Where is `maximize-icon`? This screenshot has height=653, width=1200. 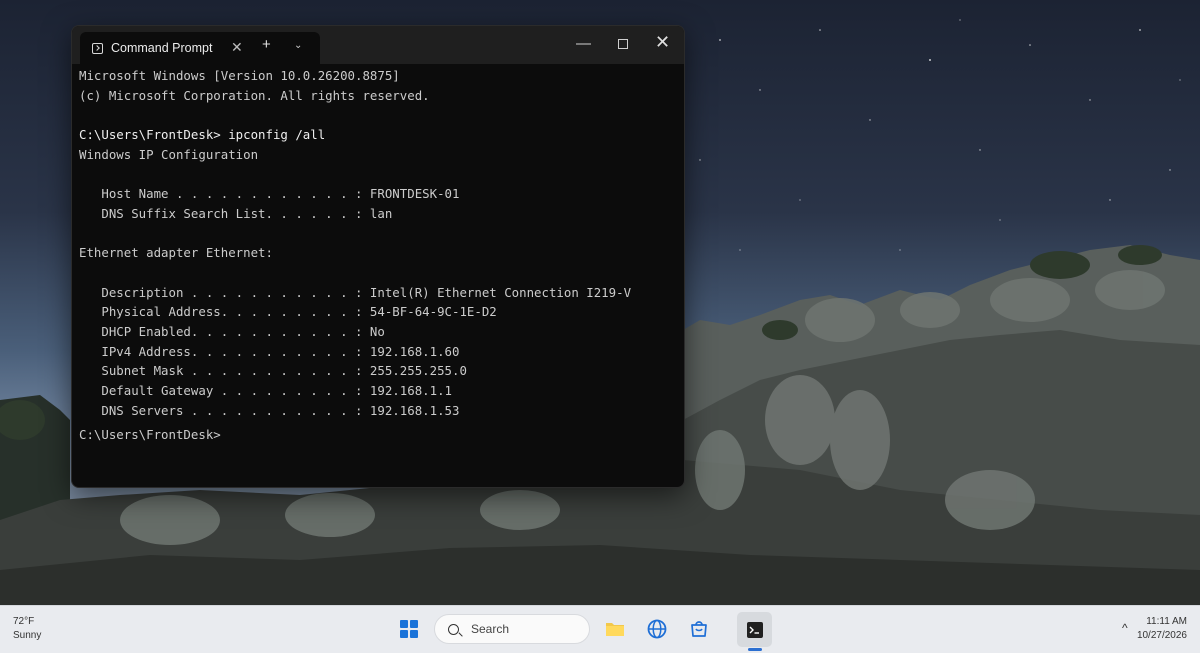 maximize-icon is located at coordinates (623, 44).